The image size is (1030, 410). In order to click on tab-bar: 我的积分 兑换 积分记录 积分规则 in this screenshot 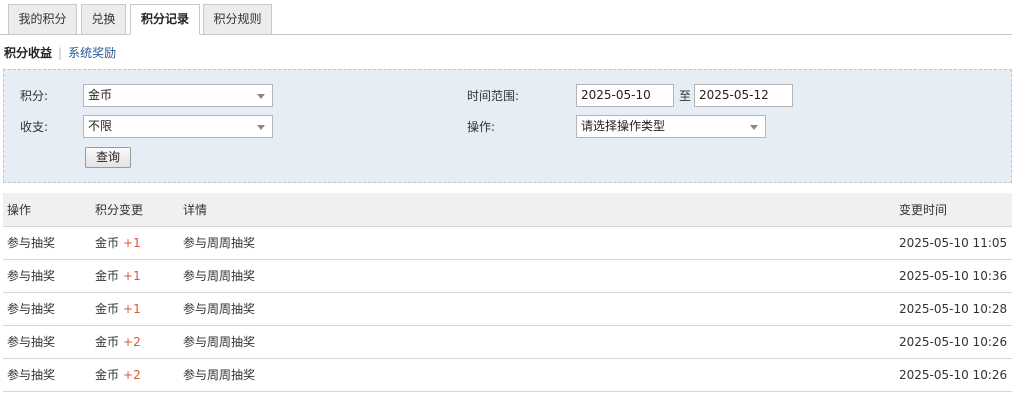, I will do `click(506, 17)`.